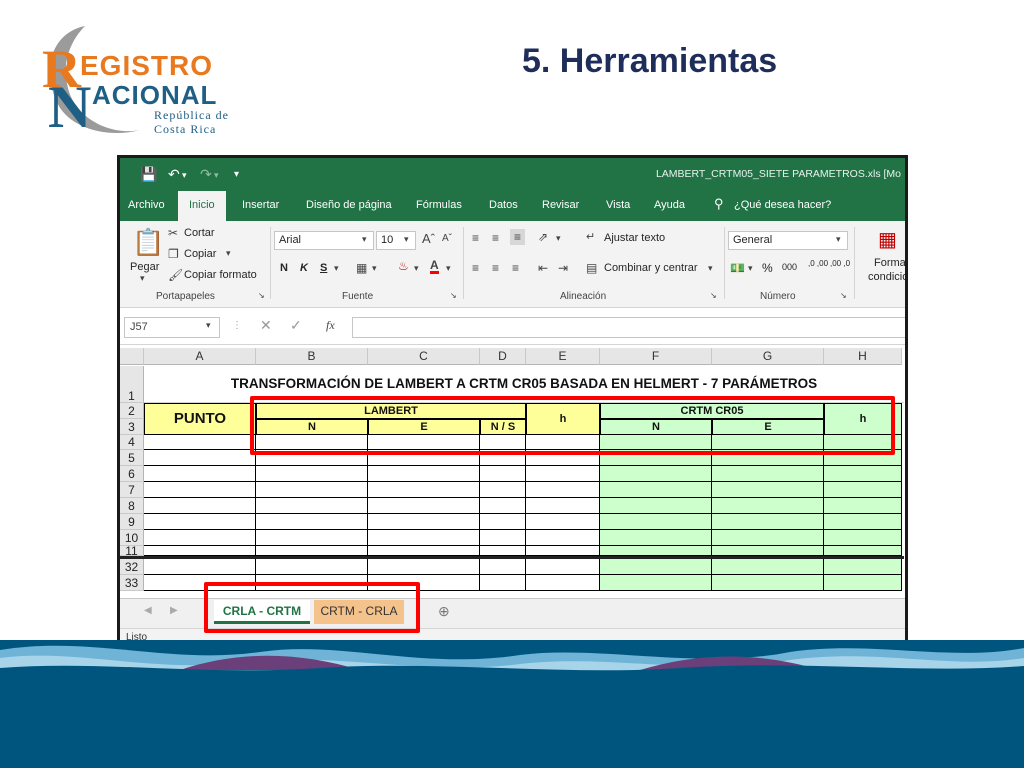 The height and width of the screenshot is (768, 1024). I want to click on customize-qat-icon: ▾, so click(236, 174).